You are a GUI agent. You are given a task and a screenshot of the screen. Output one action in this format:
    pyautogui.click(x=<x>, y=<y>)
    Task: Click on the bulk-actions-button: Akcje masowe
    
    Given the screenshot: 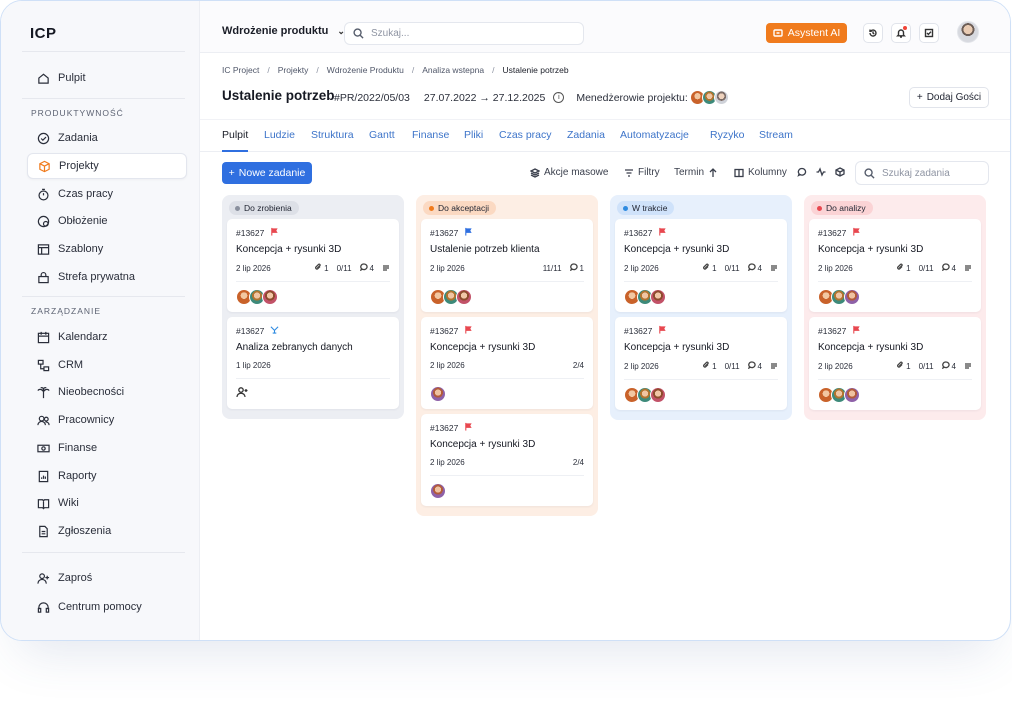 What is the action you would take?
    pyautogui.click(x=569, y=172)
    